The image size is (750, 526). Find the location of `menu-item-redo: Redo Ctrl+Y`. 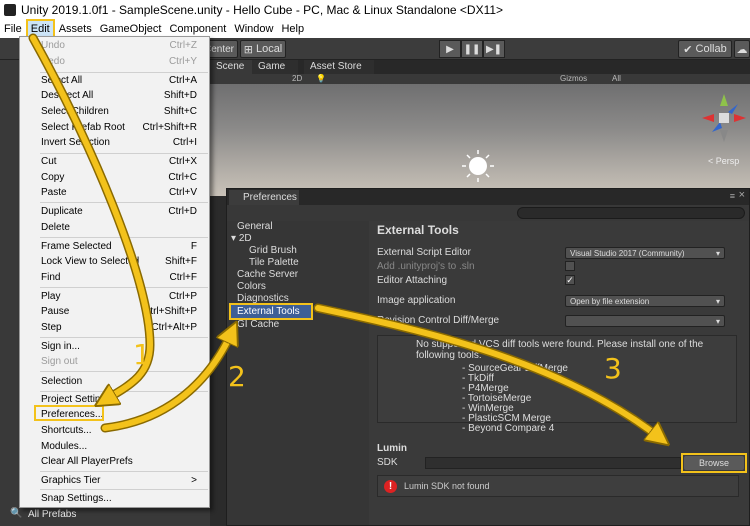

menu-item-redo: Redo Ctrl+Y is located at coordinates (114, 62).